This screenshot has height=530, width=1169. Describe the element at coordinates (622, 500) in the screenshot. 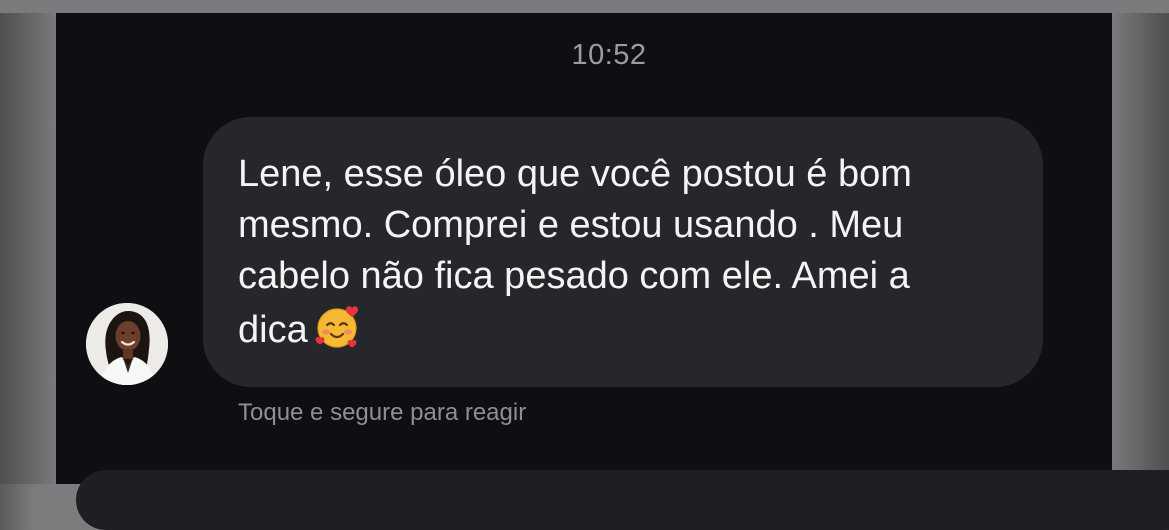

I see `next-message-bubble` at that location.